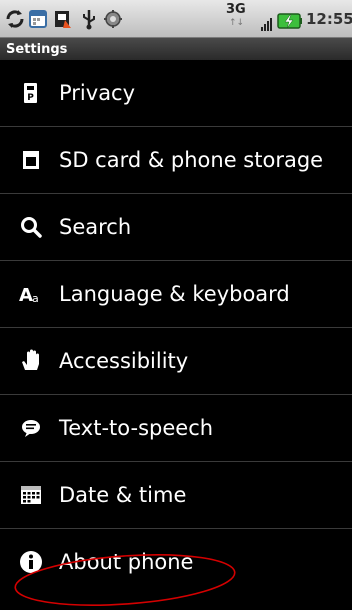 This screenshot has height=610, width=352. I want to click on network-type: 3G, so click(236, 9).